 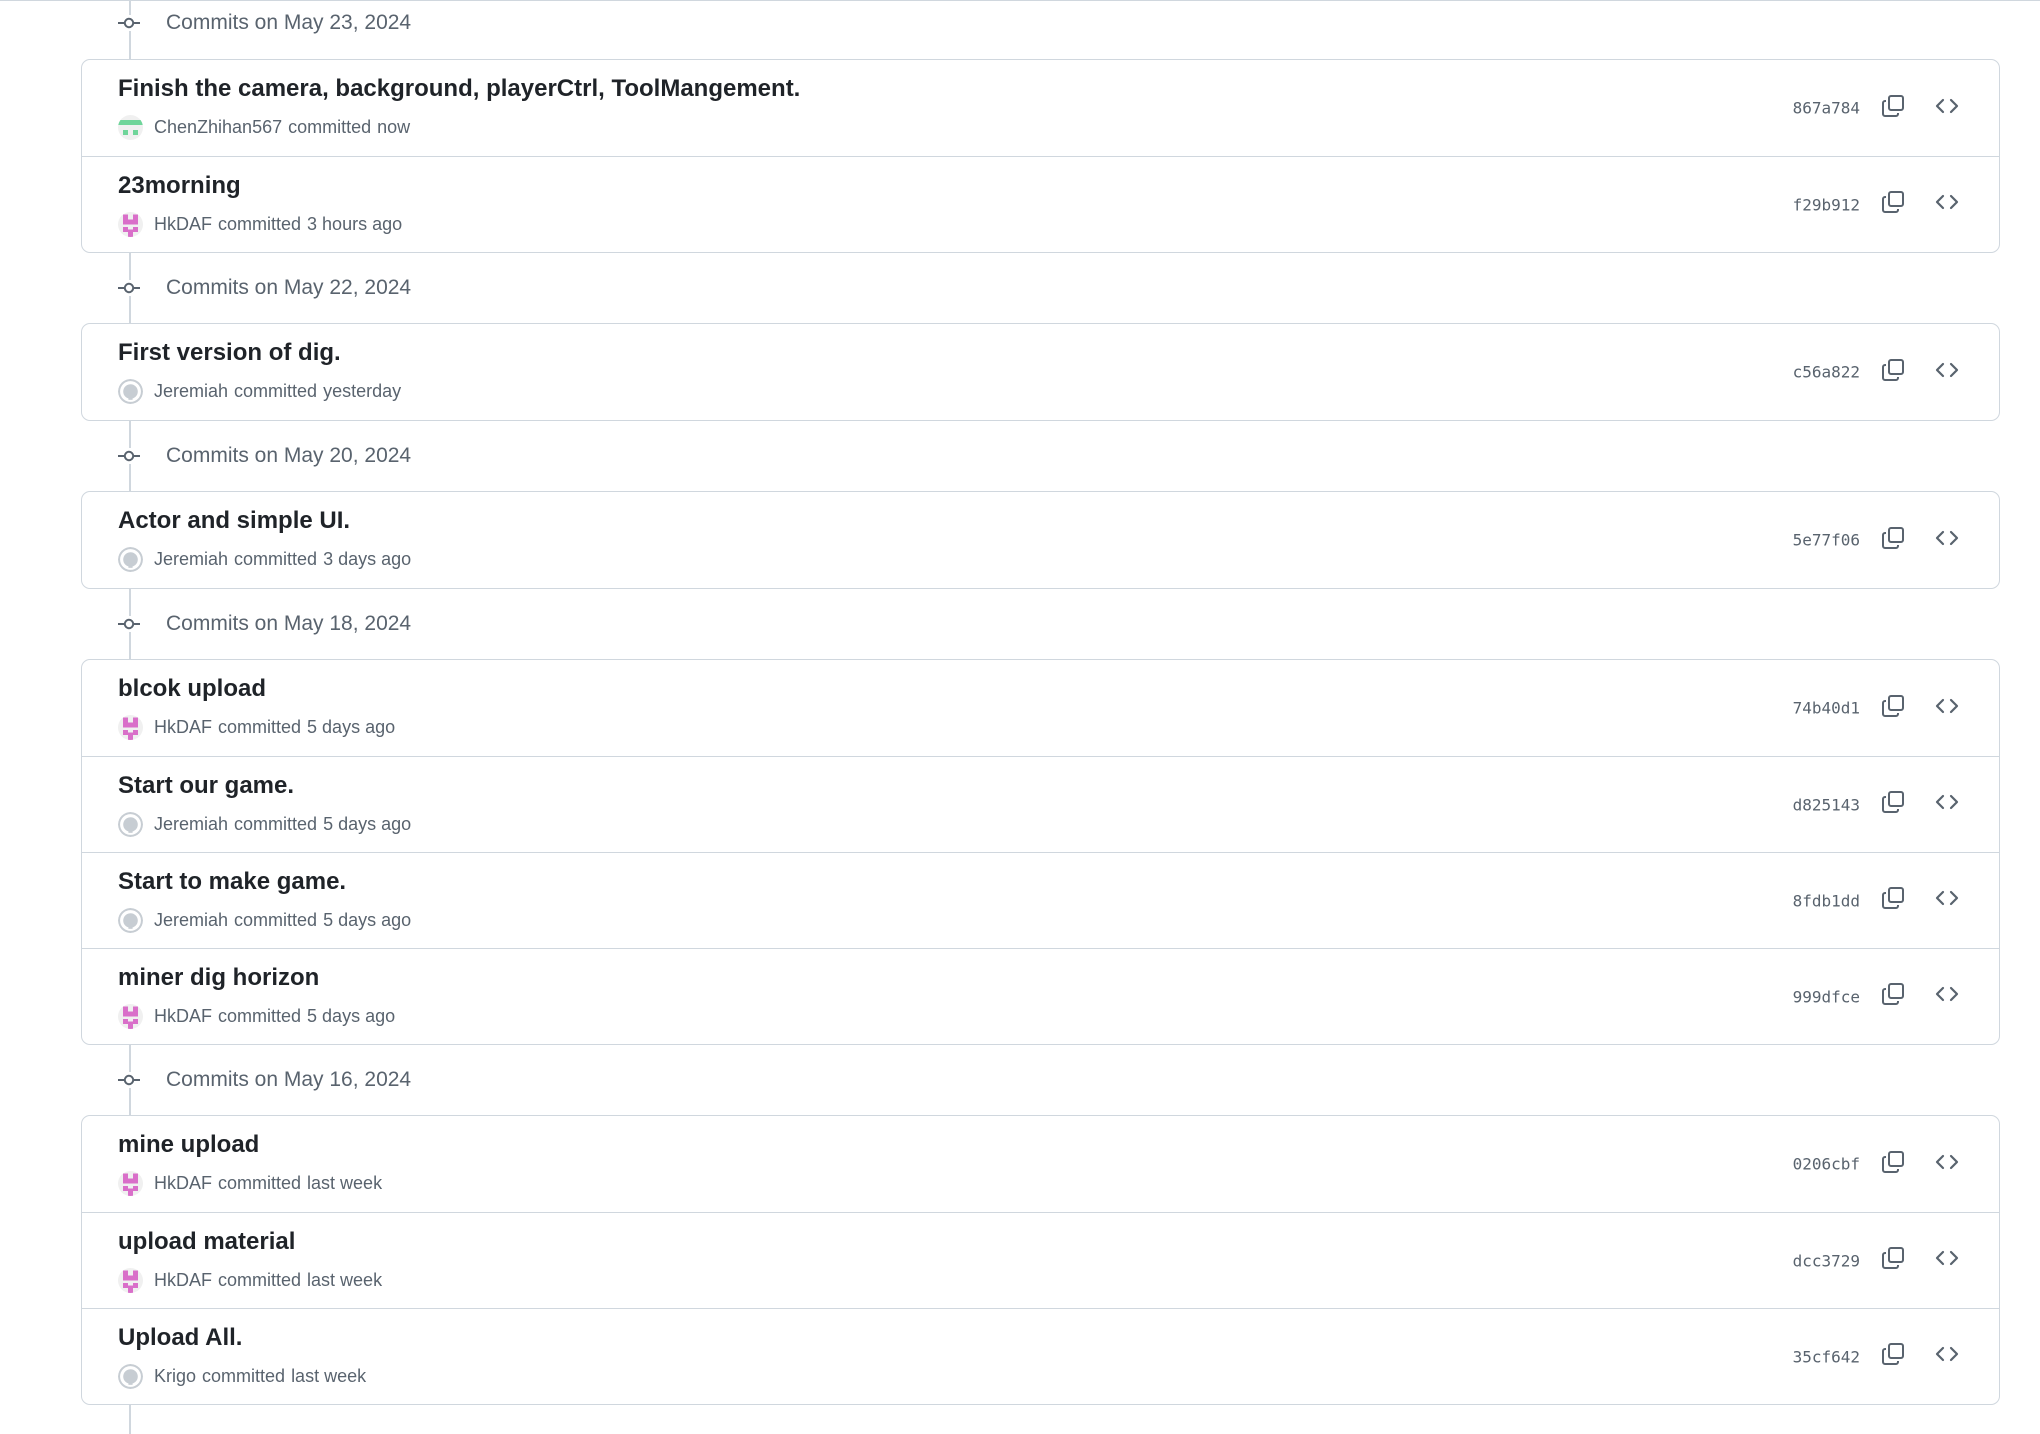 What do you see at coordinates (192, 689) in the screenshot?
I see `commit-title-link: blcok upload` at bounding box center [192, 689].